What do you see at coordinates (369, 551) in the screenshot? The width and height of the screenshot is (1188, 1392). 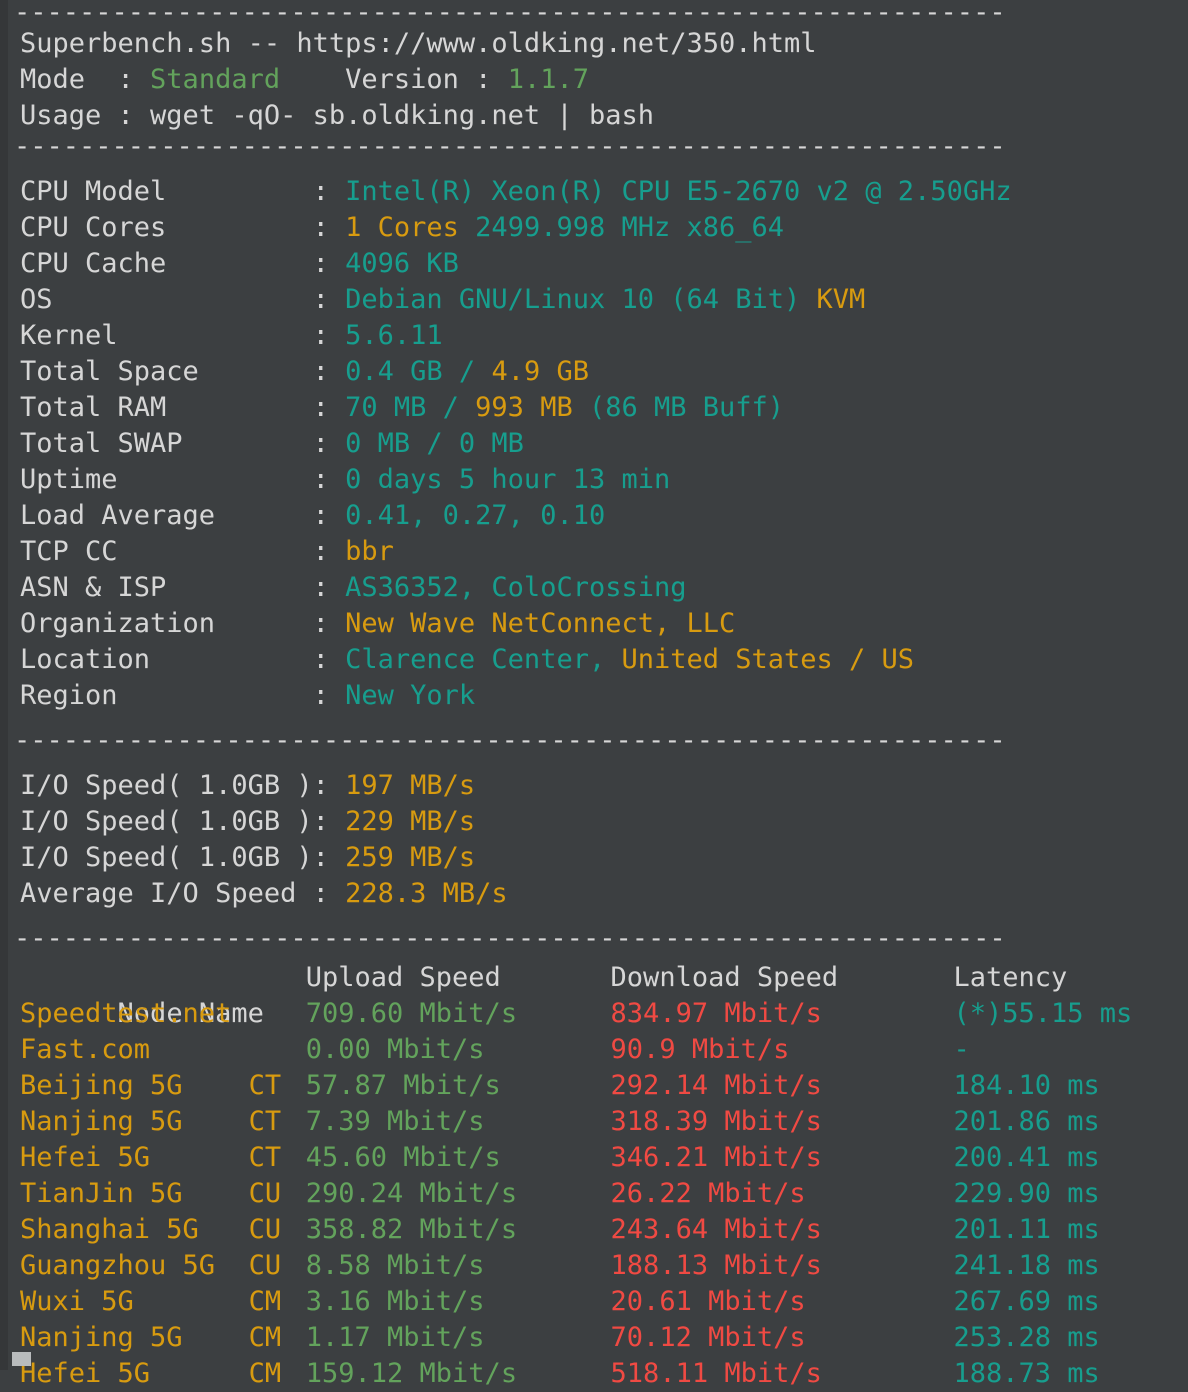 I see `sysinfo-value: bbr` at bounding box center [369, 551].